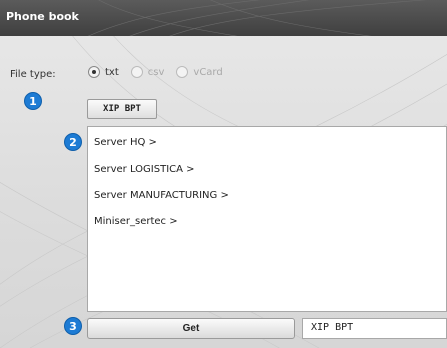  What do you see at coordinates (103, 72) in the screenshot?
I see `radio-txt: txt` at bounding box center [103, 72].